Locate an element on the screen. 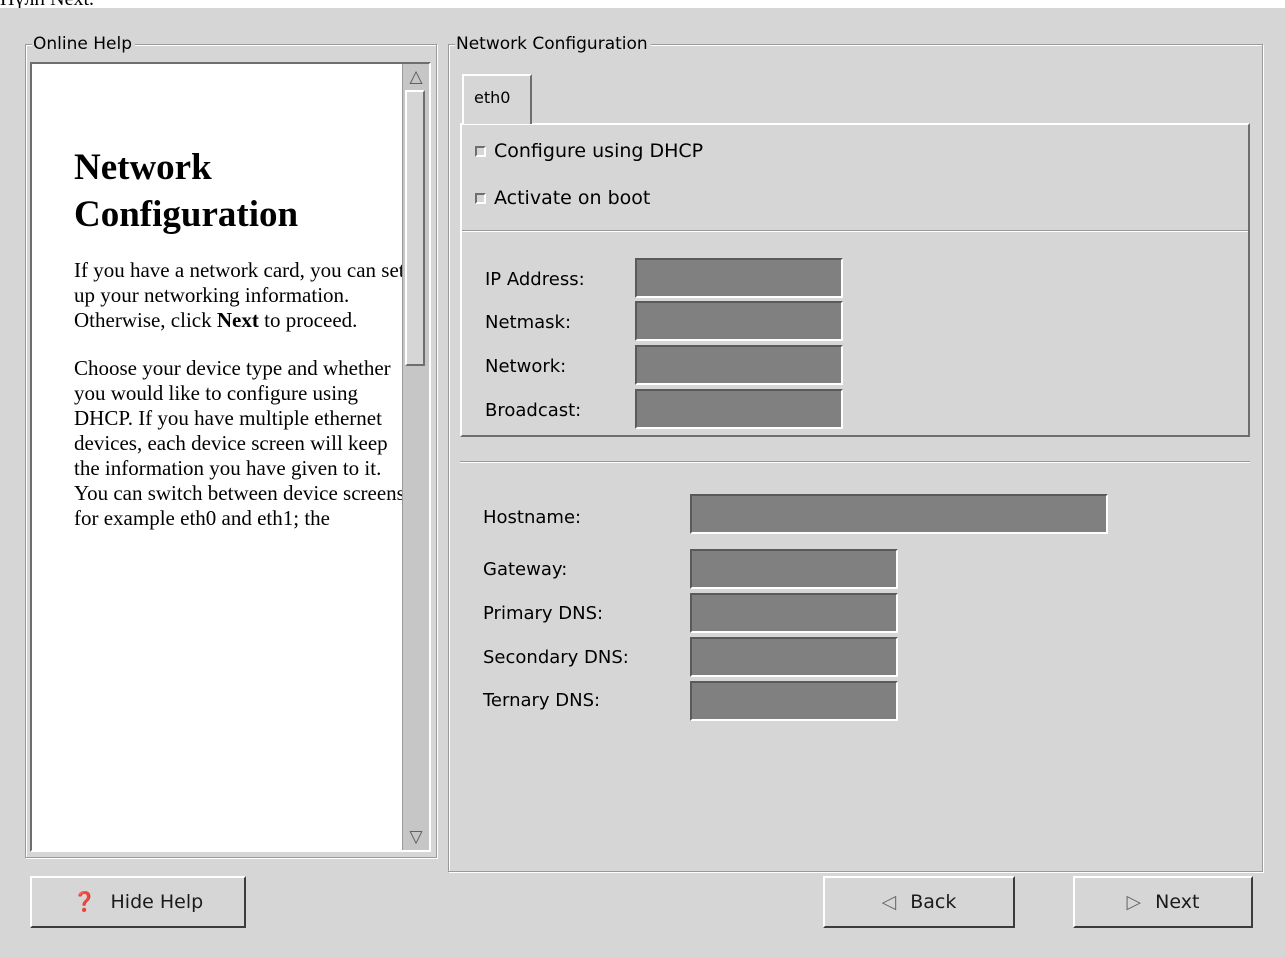  hide-help-label: Hide Help is located at coordinates (157, 902).